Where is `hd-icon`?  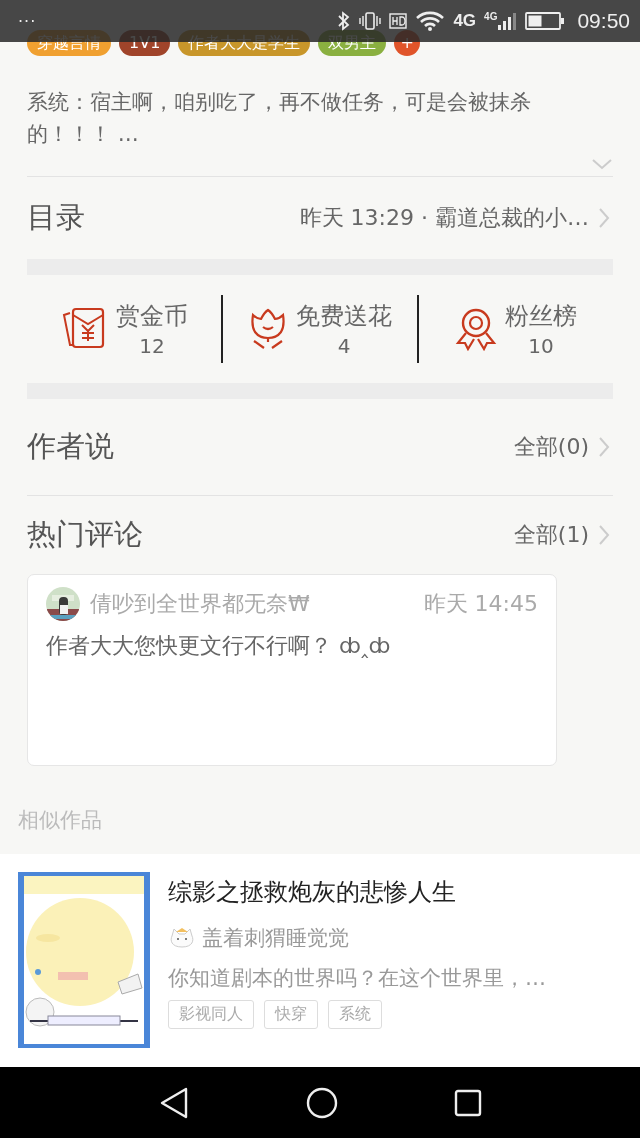 hd-icon is located at coordinates (398, 21).